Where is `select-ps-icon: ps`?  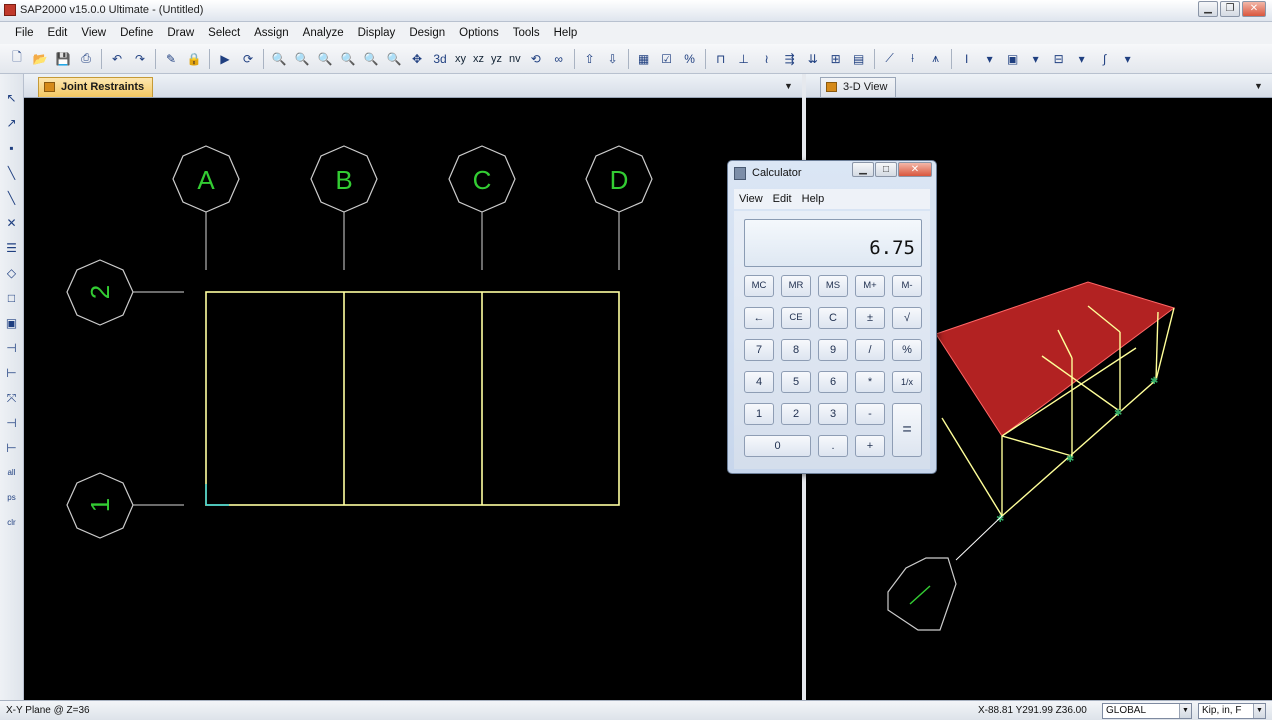
select-ps-icon: ps is located at coordinates (12, 498).